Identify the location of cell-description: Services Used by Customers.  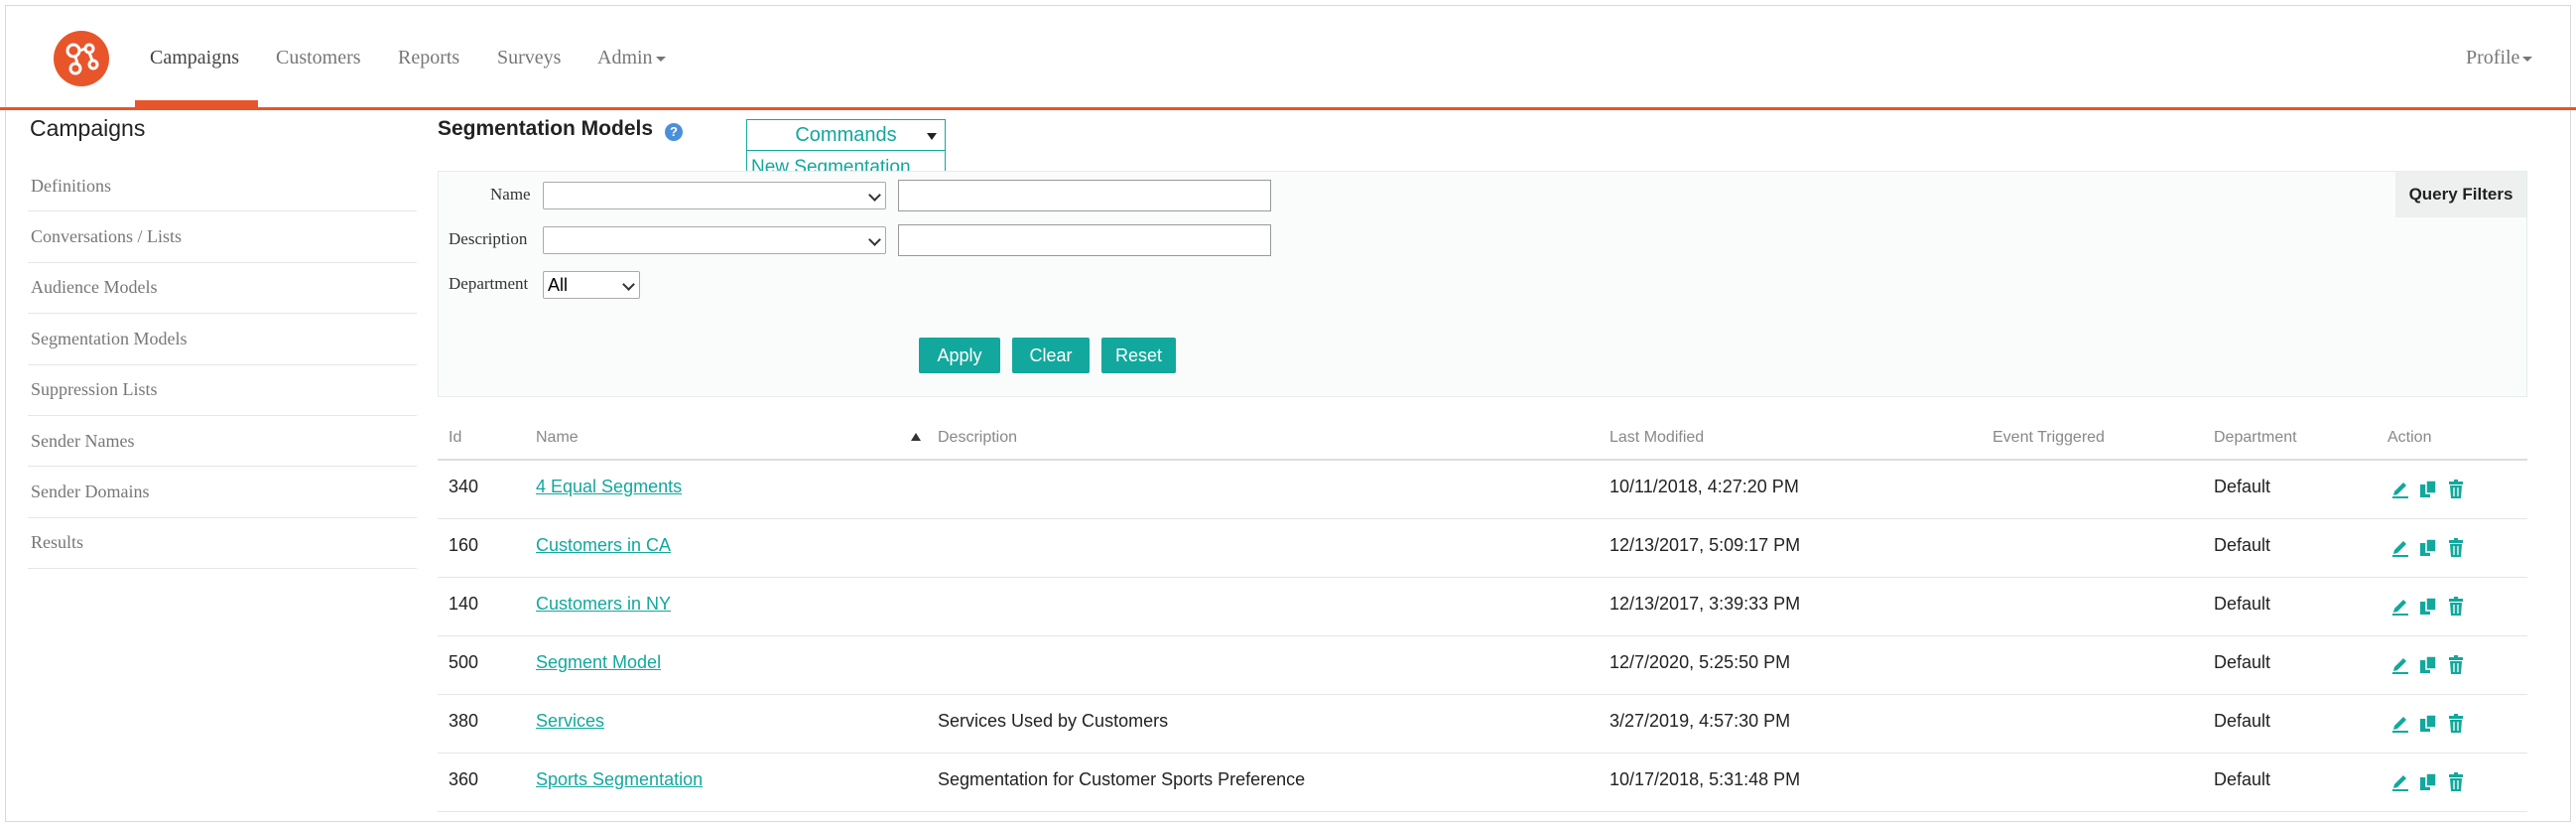
(1053, 721).